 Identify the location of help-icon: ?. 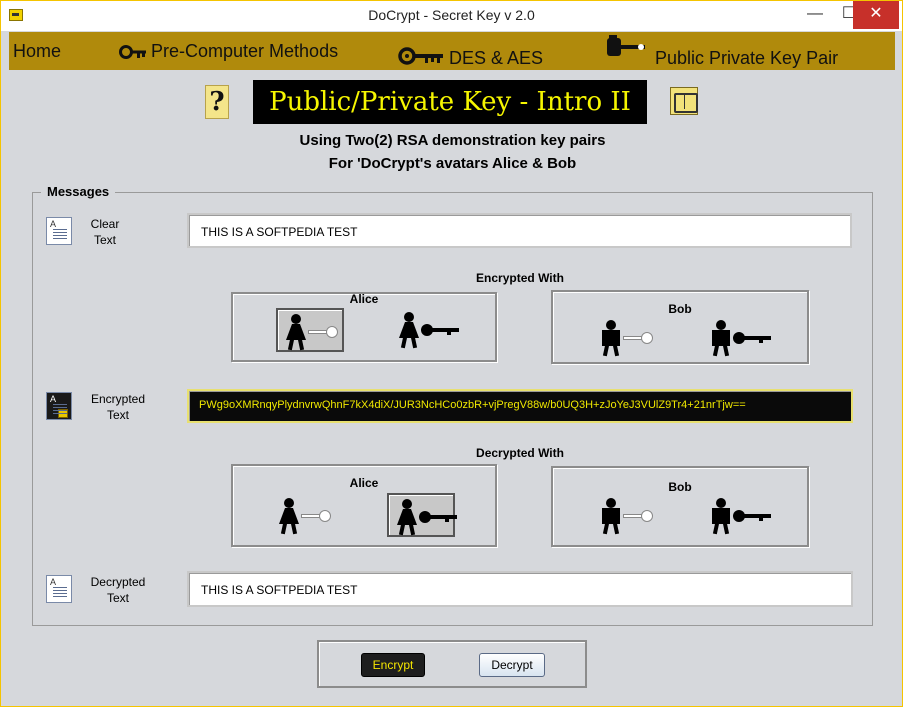
(217, 102).